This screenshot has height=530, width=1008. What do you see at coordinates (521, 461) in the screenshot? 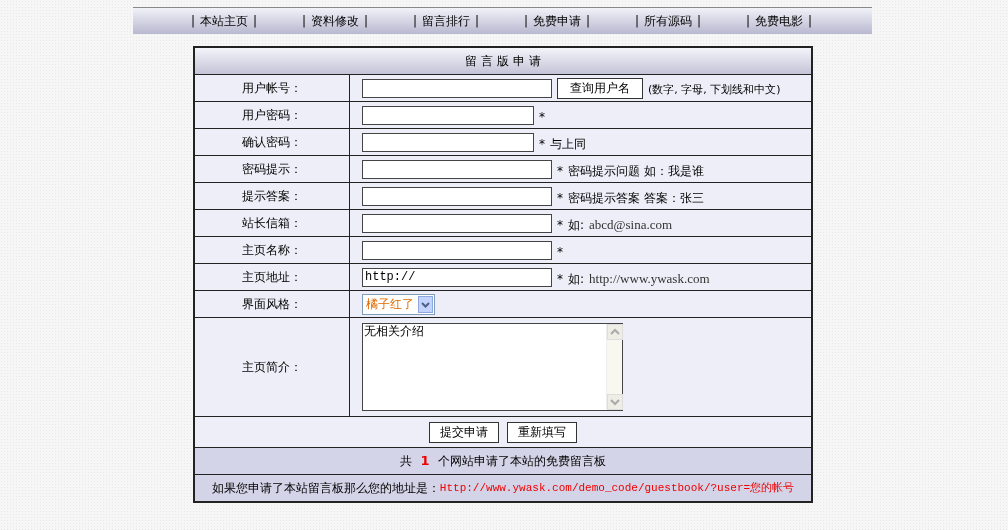
I see `stats-text: 个网站申请了本站的免费留言板` at bounding box center [521, 461].